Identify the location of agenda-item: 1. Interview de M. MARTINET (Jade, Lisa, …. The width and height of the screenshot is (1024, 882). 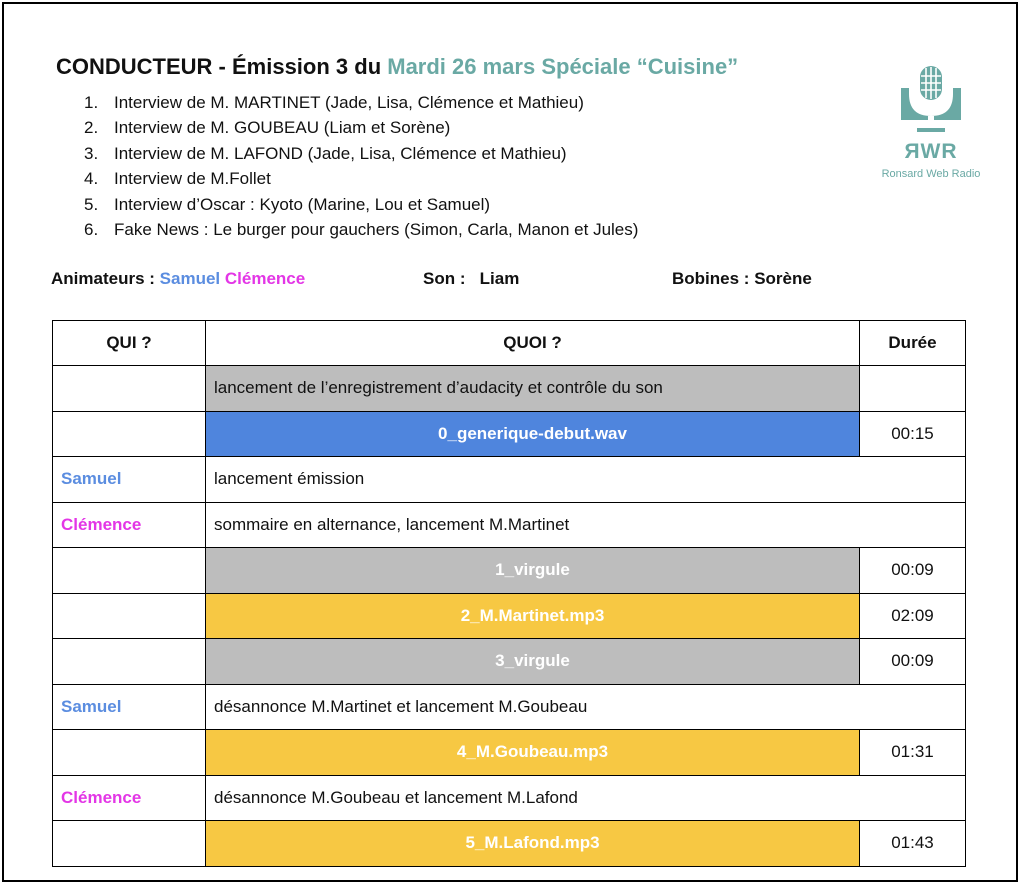
(361, 102).